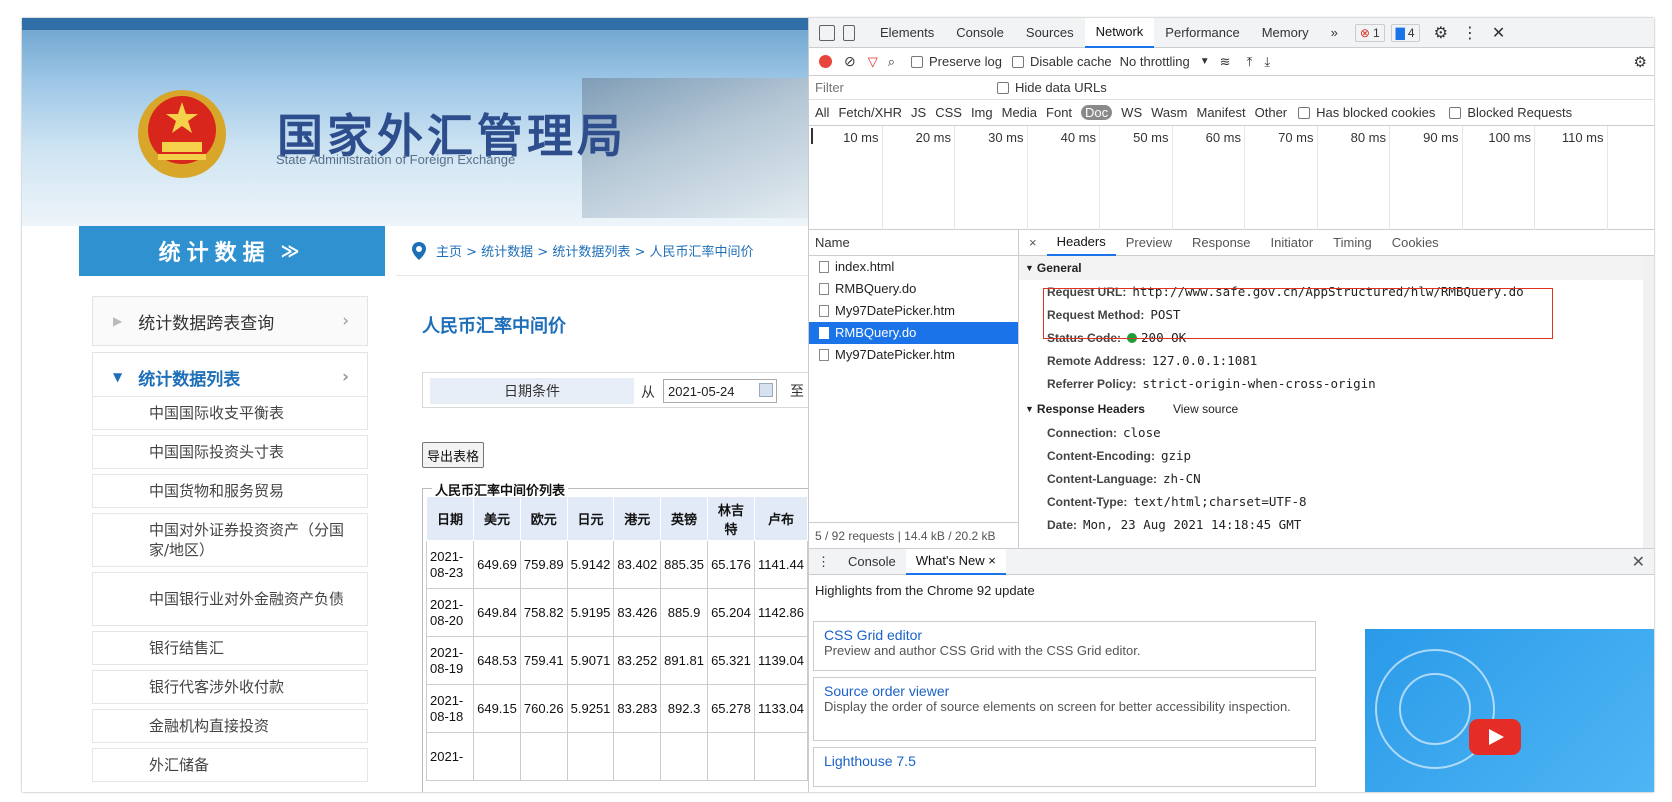 This screenshot has width=1672, height=802. I want to click on throttling-select: No throttling, so click(1155, 61).